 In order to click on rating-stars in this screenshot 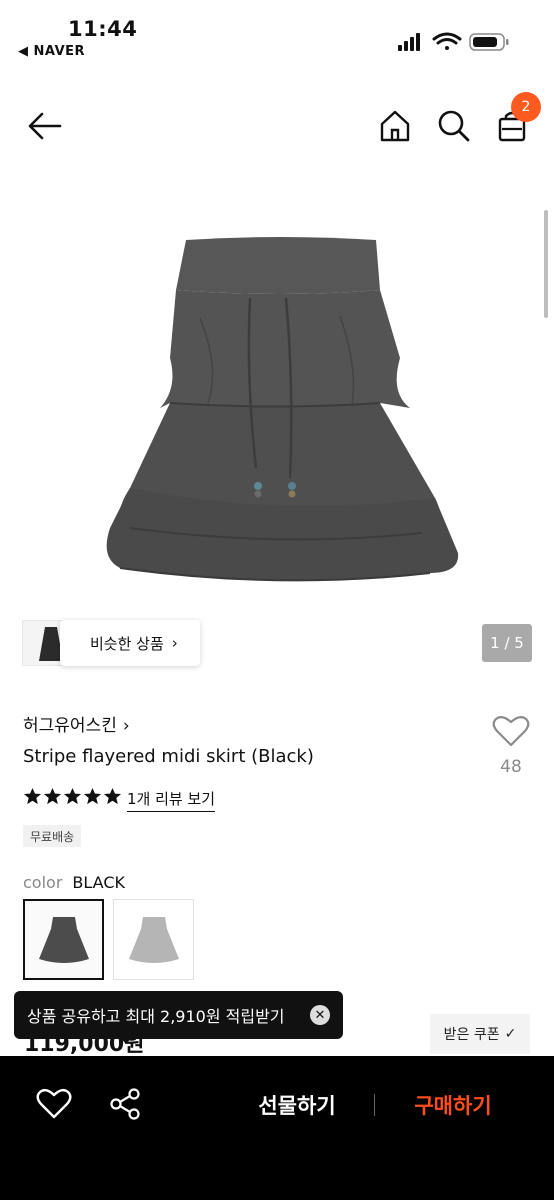, I will do `click(72, 798)`.